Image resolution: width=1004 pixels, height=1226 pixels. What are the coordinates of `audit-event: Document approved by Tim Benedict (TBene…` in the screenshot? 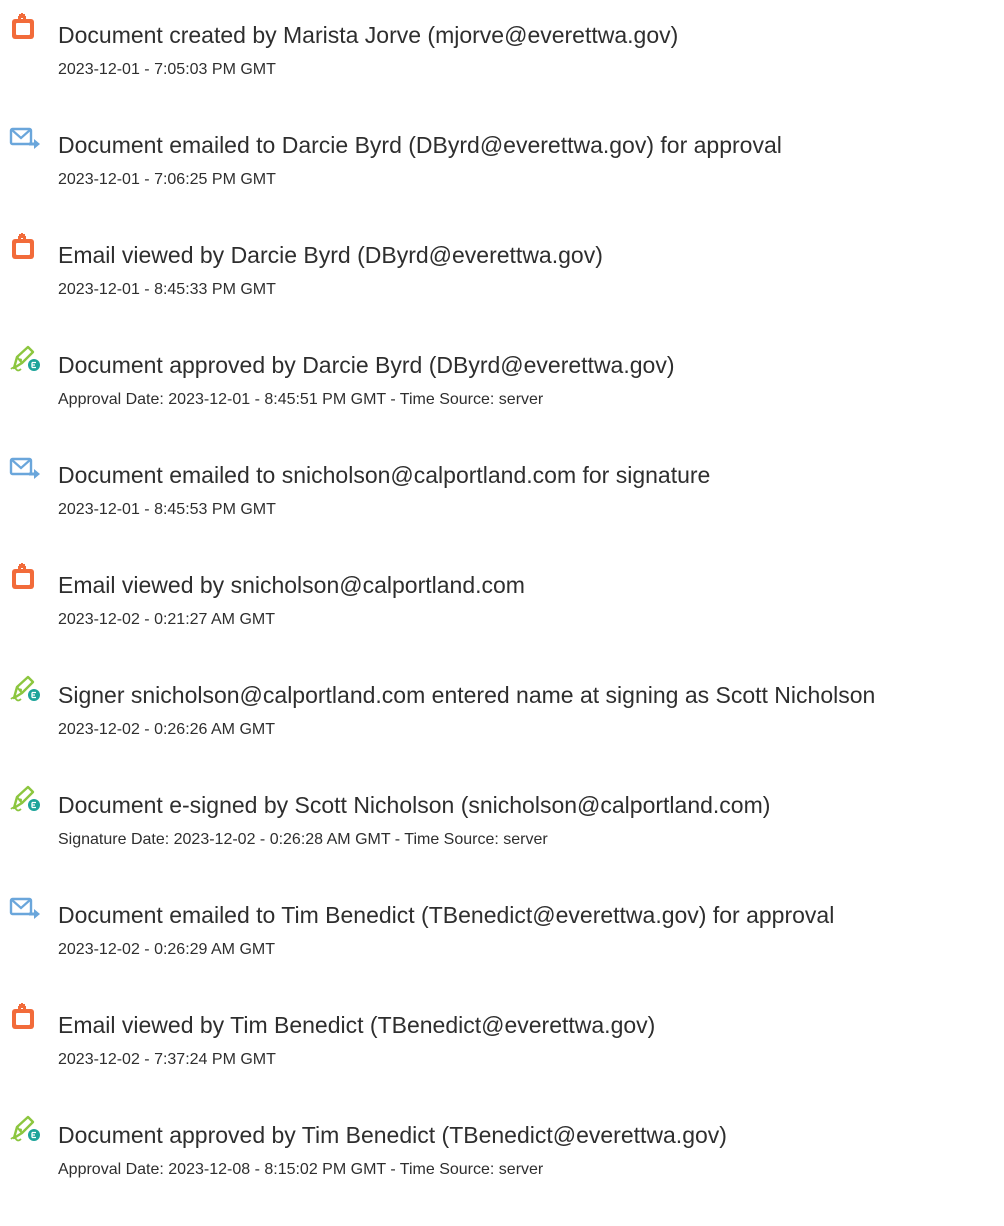 It's located at (502, 1152).